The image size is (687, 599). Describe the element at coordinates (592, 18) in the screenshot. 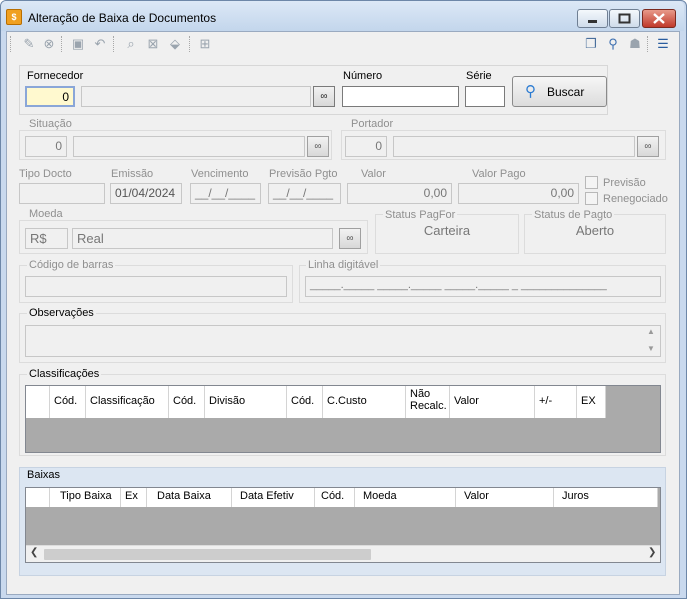

I see `minimize-button` at that location.